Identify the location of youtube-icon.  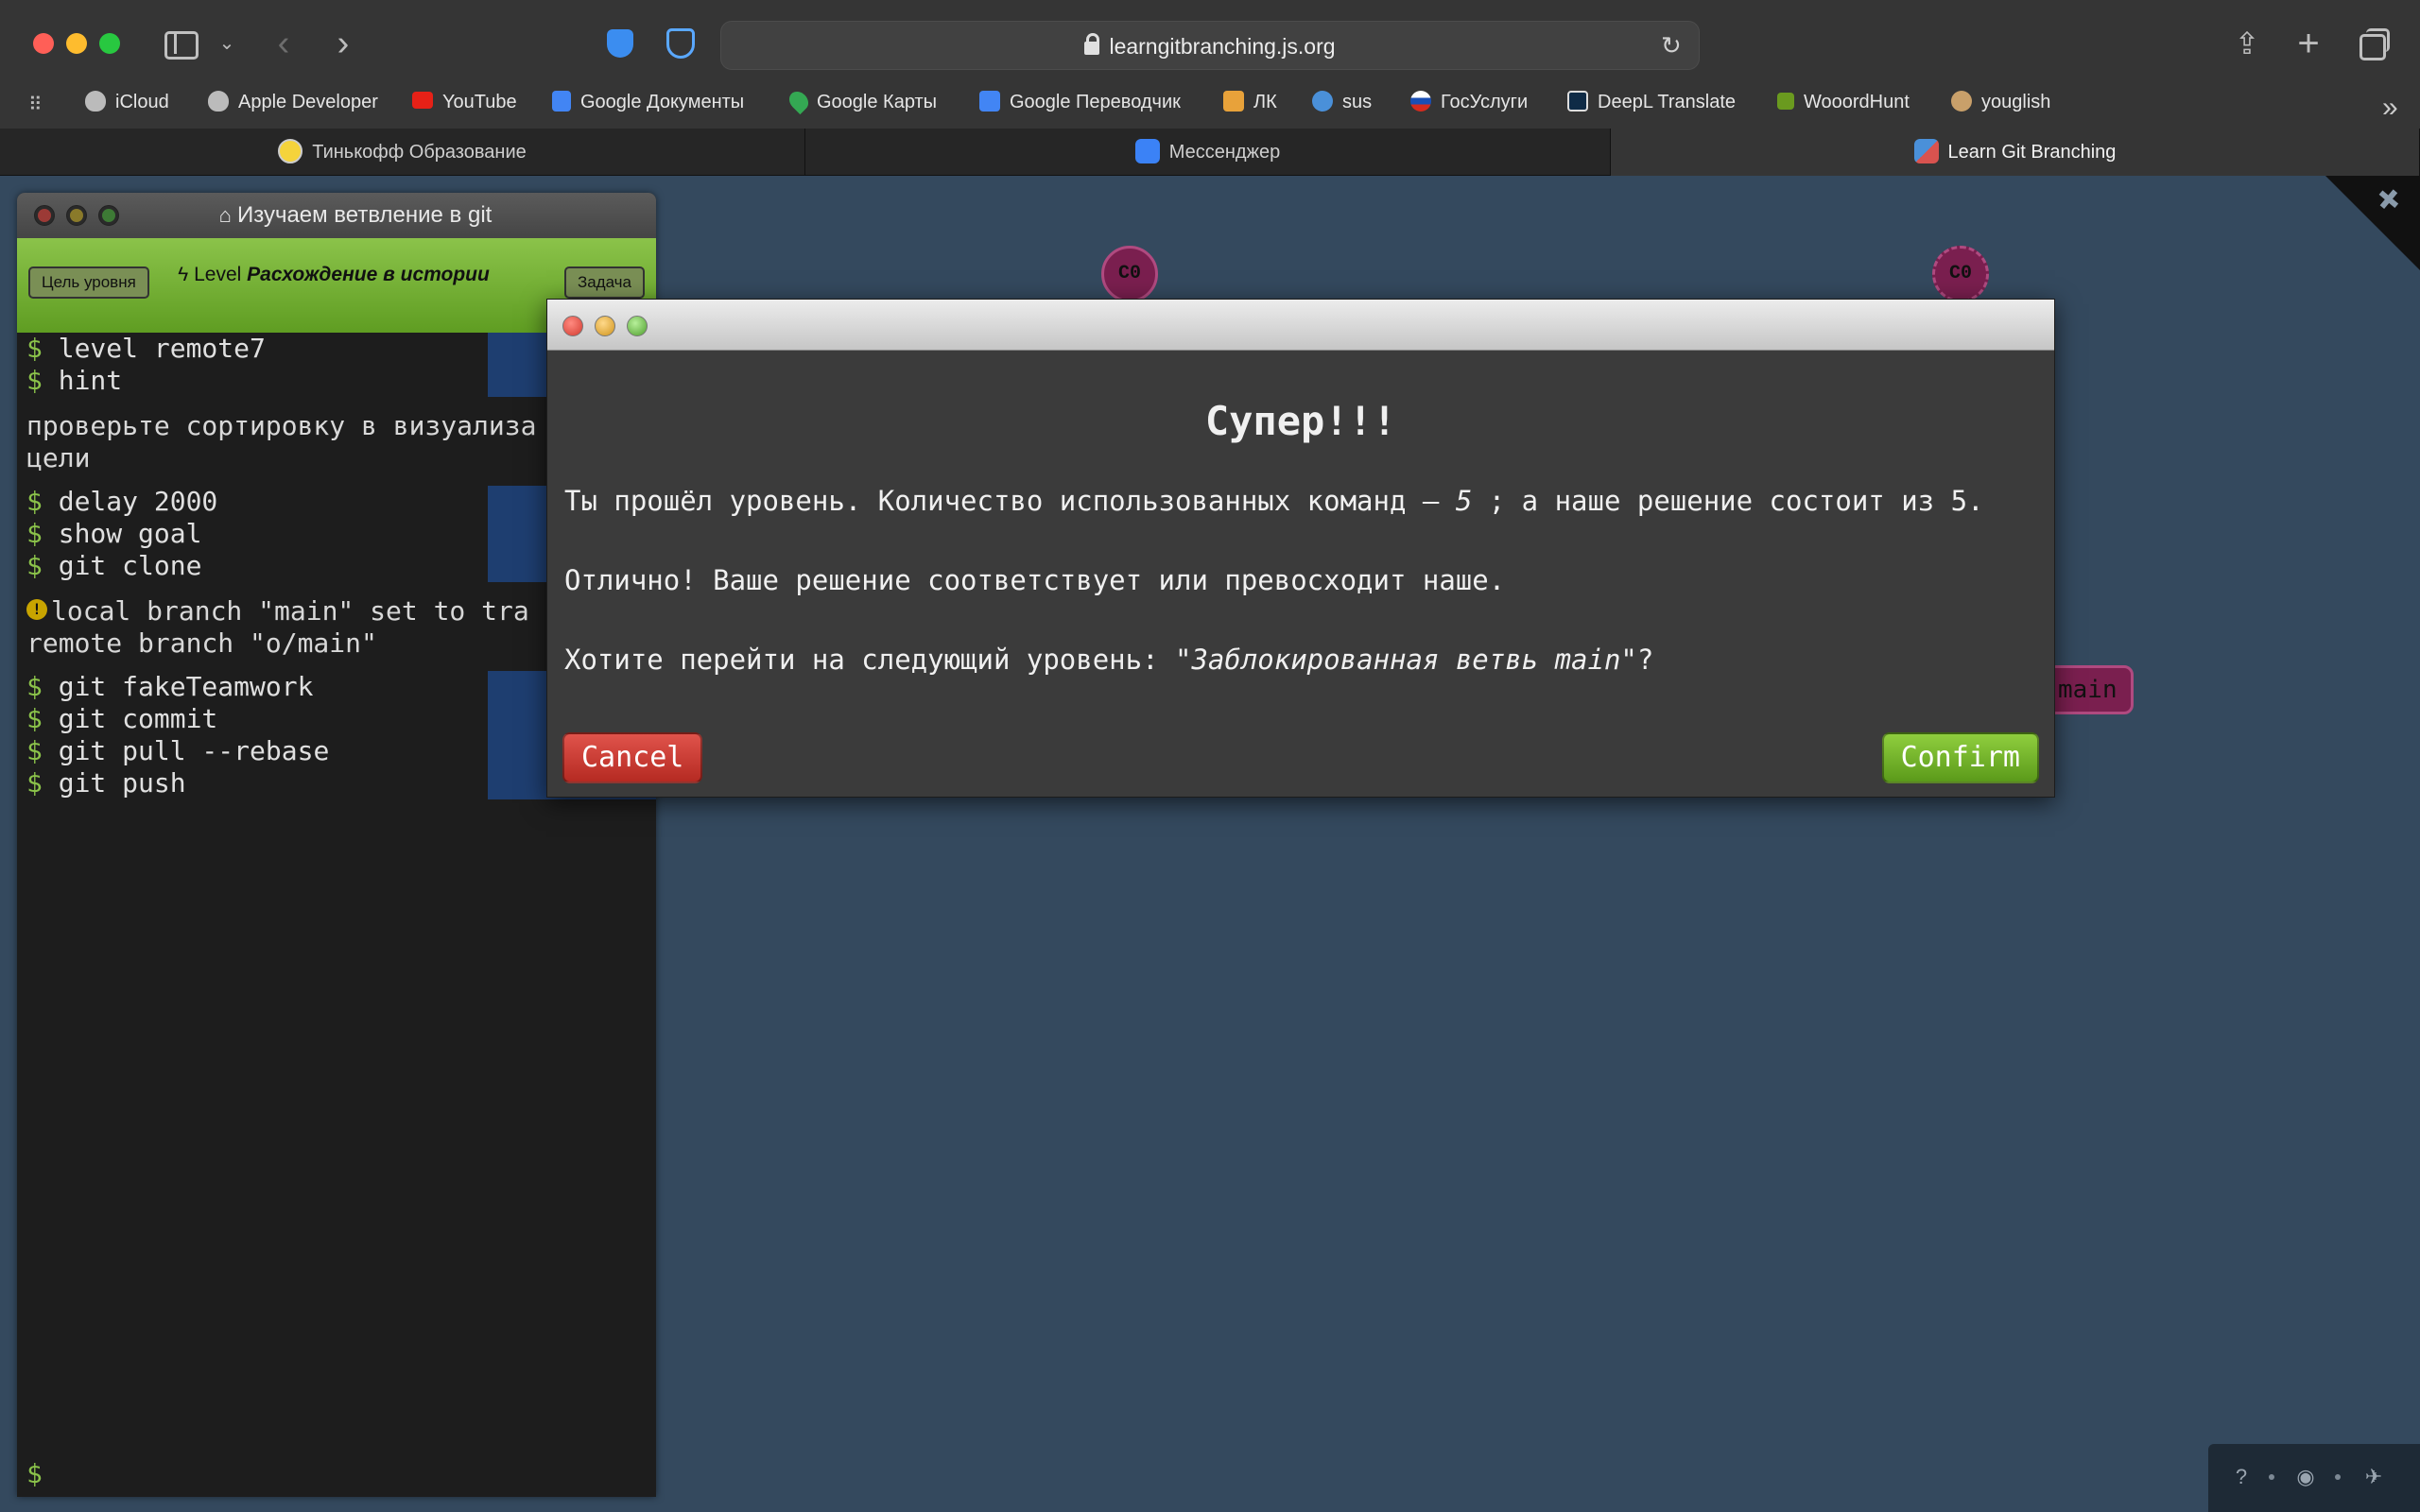
(423, 100).